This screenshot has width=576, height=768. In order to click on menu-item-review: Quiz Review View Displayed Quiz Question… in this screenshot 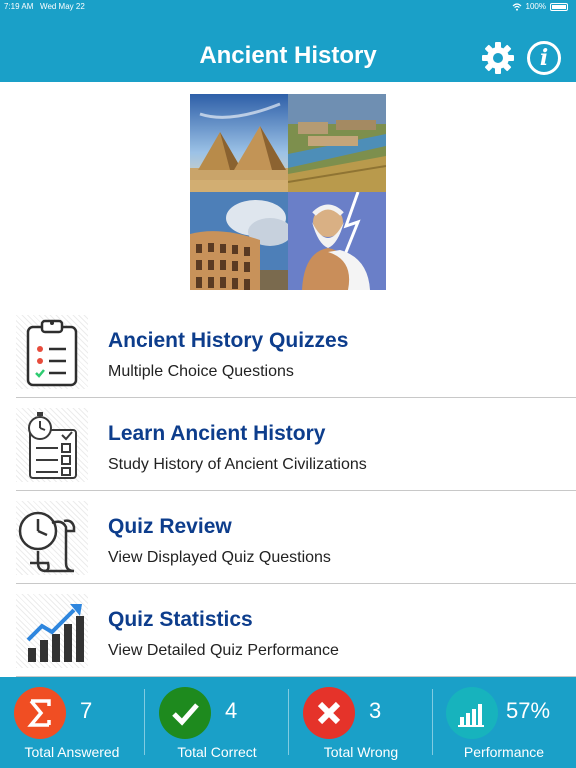, I will do `click(296, 537)`.